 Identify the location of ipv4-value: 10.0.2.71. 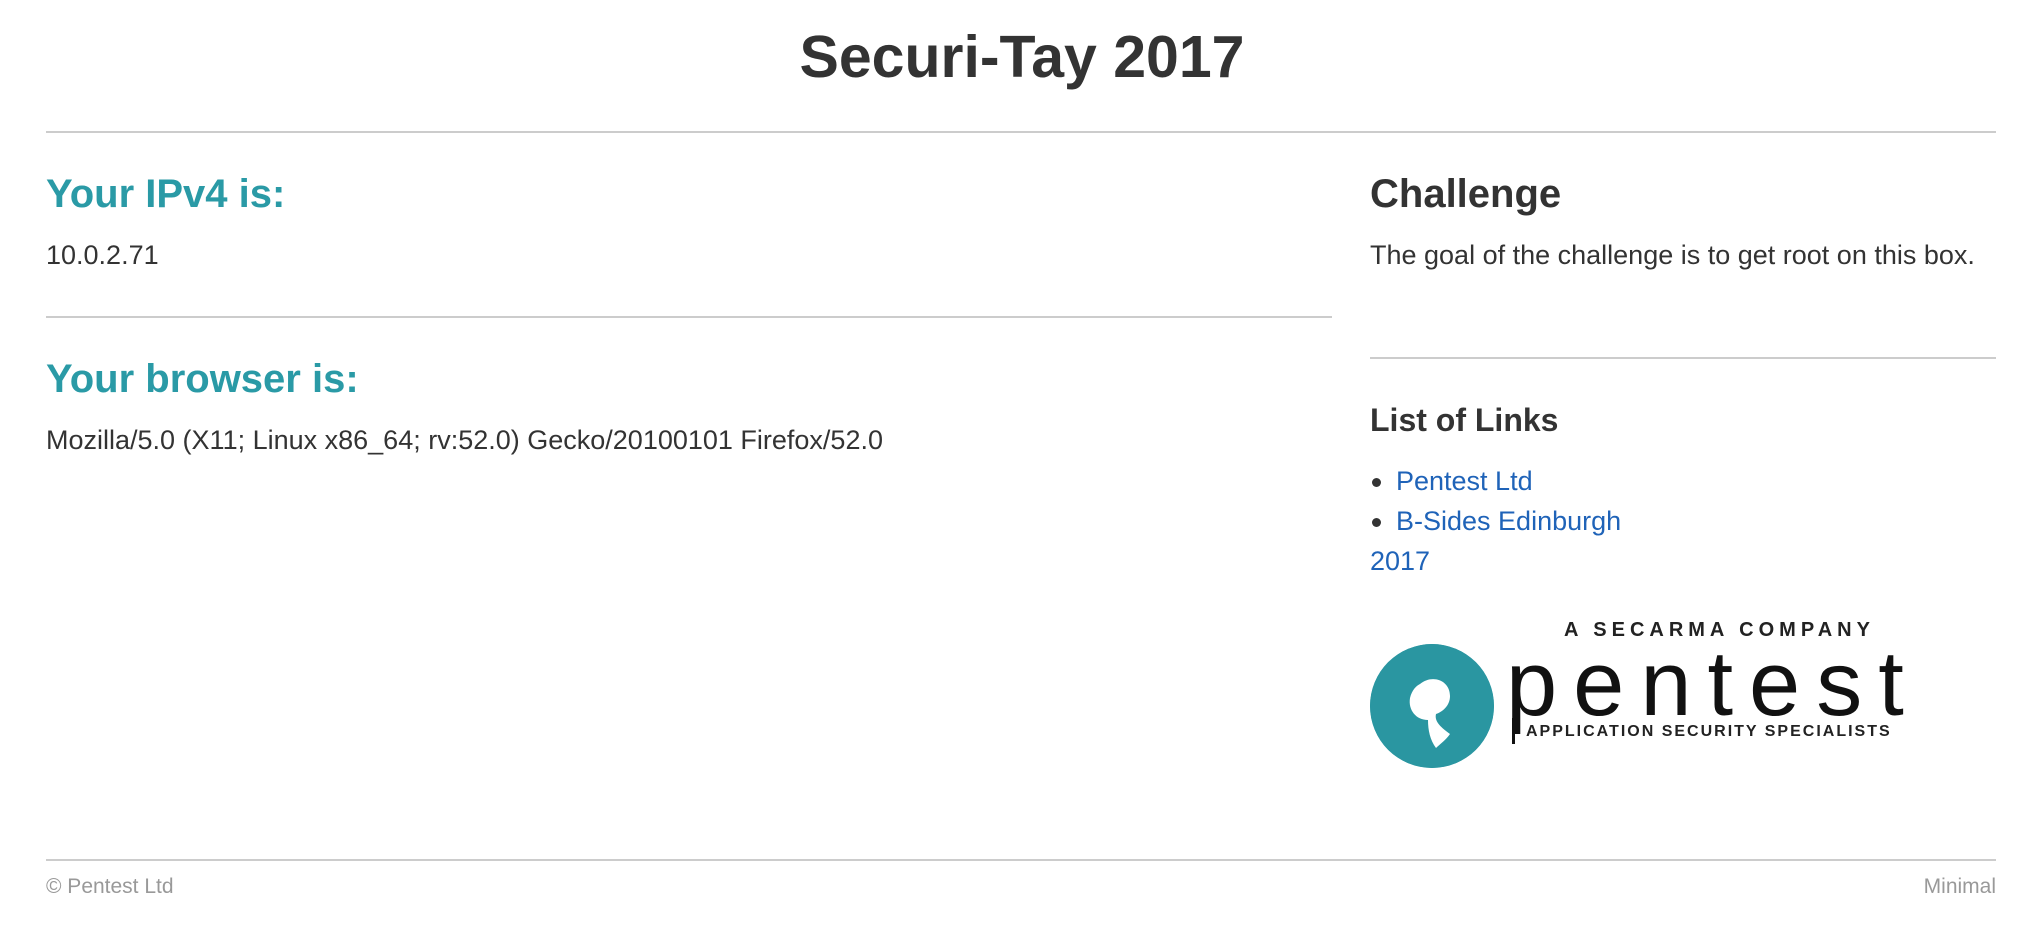
(102, 255).